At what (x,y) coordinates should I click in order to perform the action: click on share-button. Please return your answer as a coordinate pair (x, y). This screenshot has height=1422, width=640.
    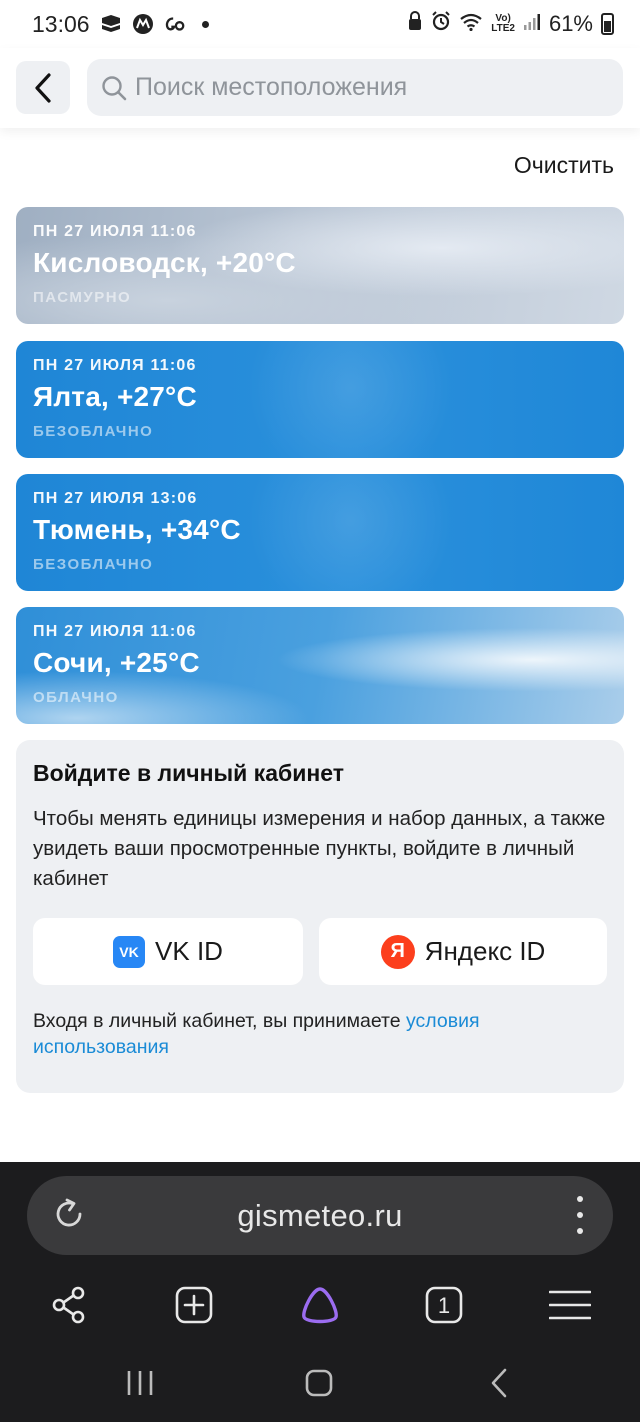
    Looking at the image, I should click on (69, 1305).